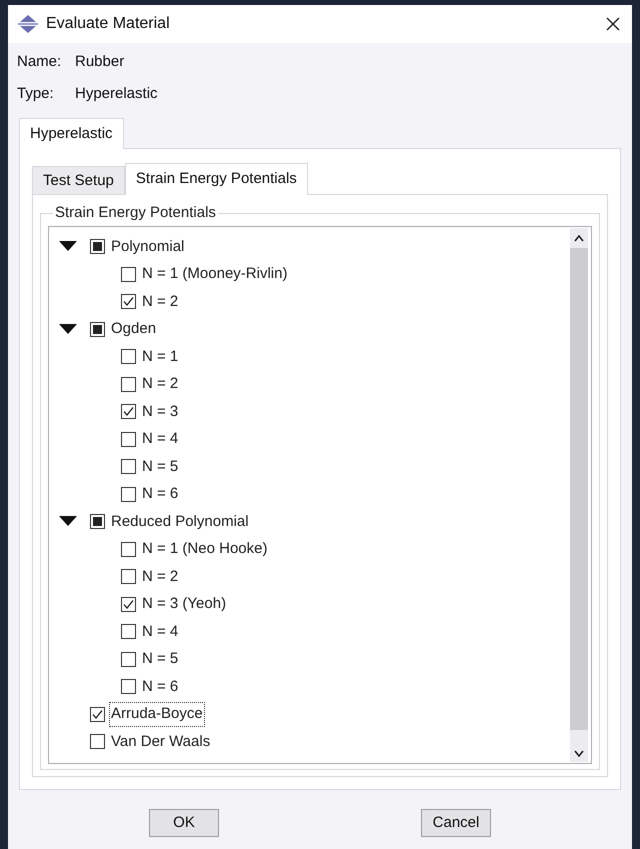  Describe the element at coordinates (134, 329) in the screenshot. I see `tree-item-label: Ogden` at that location.